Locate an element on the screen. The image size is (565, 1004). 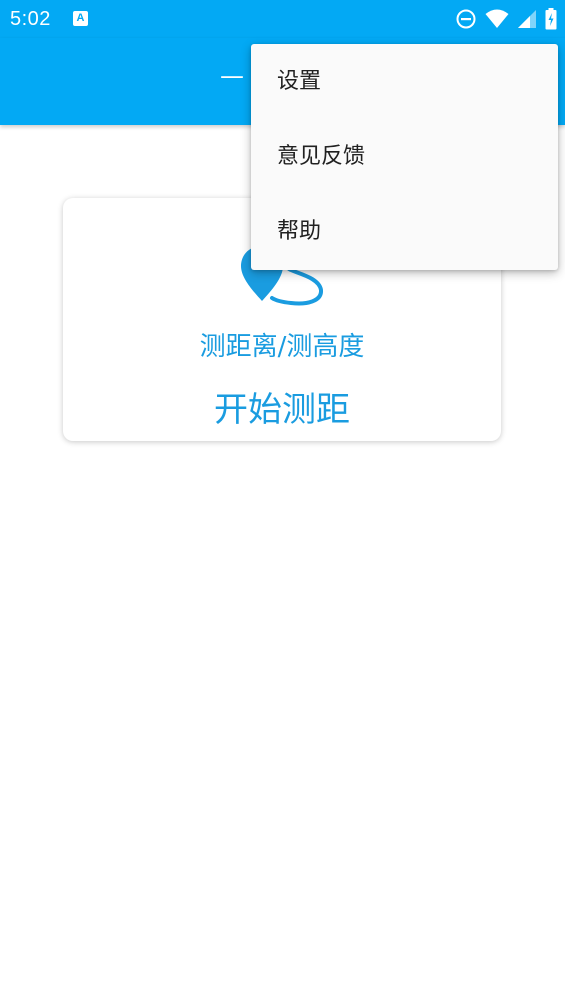
card-subtitle: 测距离/测高度 is located at coordinates (282, 347).